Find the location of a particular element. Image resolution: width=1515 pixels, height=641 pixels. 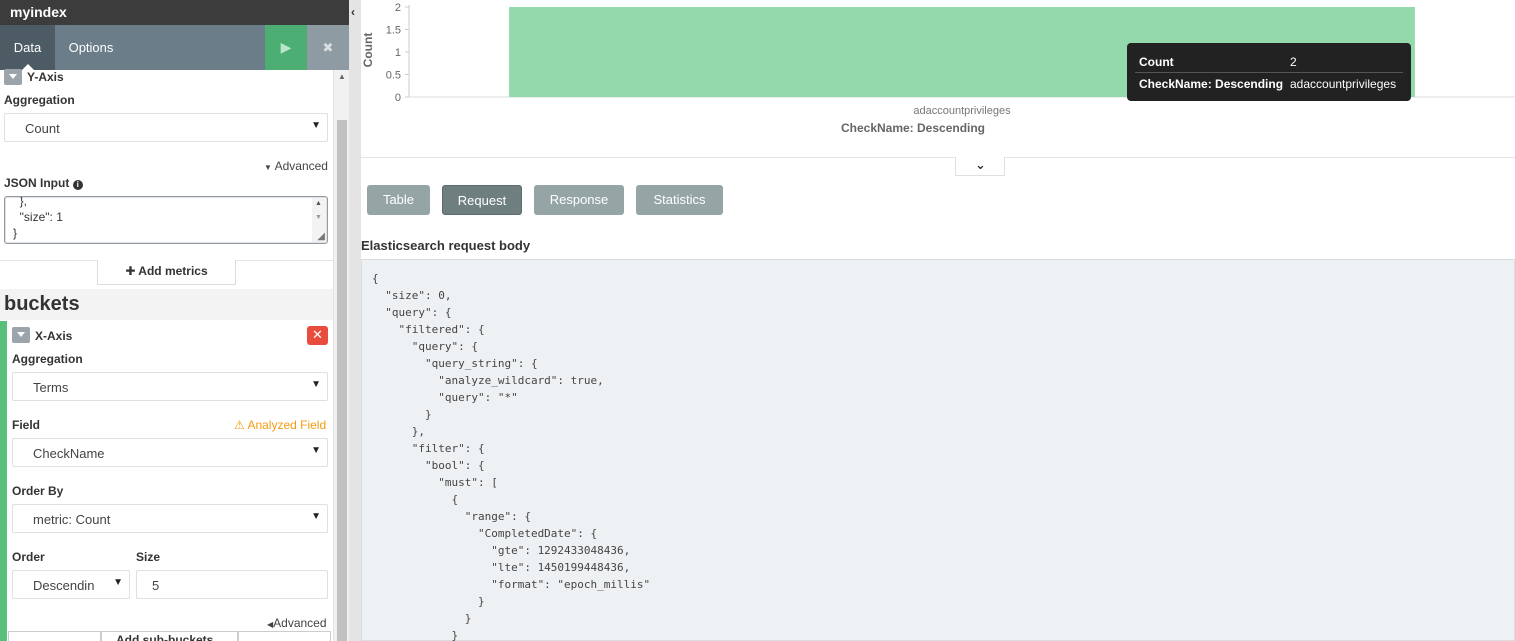

sidebar-scroll-thumb is located at coordinates (342, 380).